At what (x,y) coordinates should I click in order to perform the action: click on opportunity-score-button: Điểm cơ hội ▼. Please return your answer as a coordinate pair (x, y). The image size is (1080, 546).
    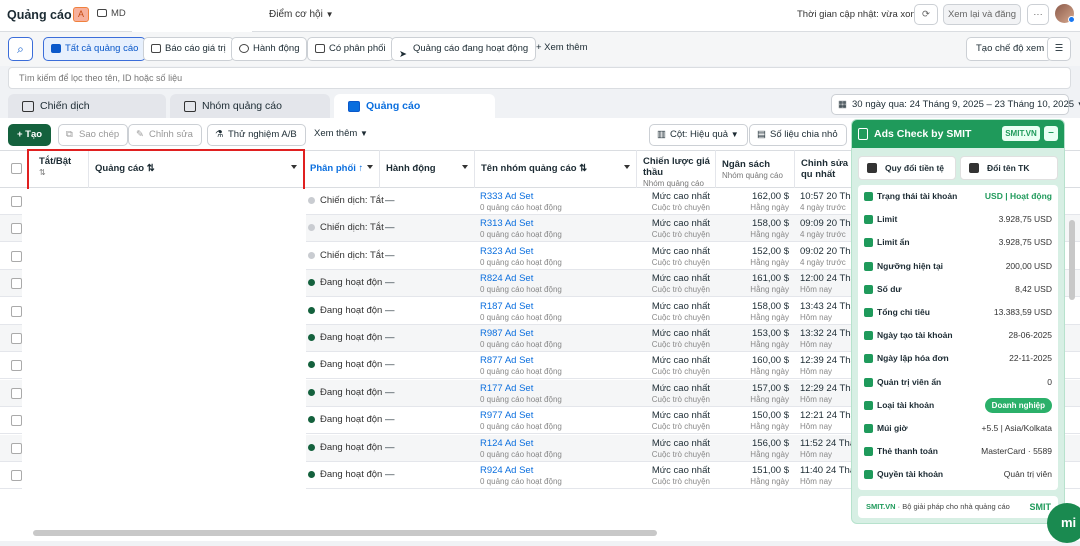
    Looking at the image, I should click on (301, 14).